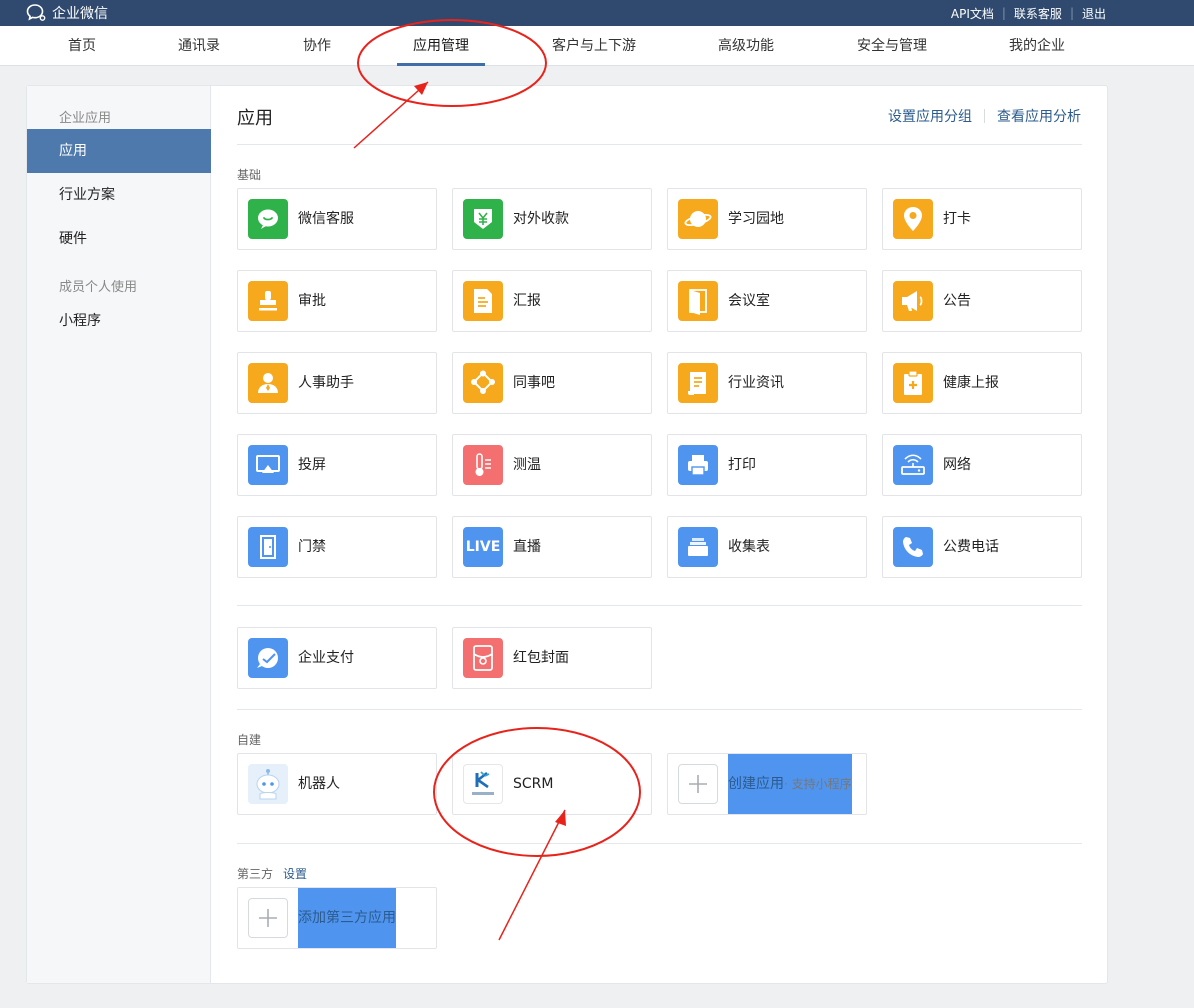 This screenshot has height=1008, width=1194. I want to click on app-tile-red-envelope-cover: 红包封面, so click(552, 658).